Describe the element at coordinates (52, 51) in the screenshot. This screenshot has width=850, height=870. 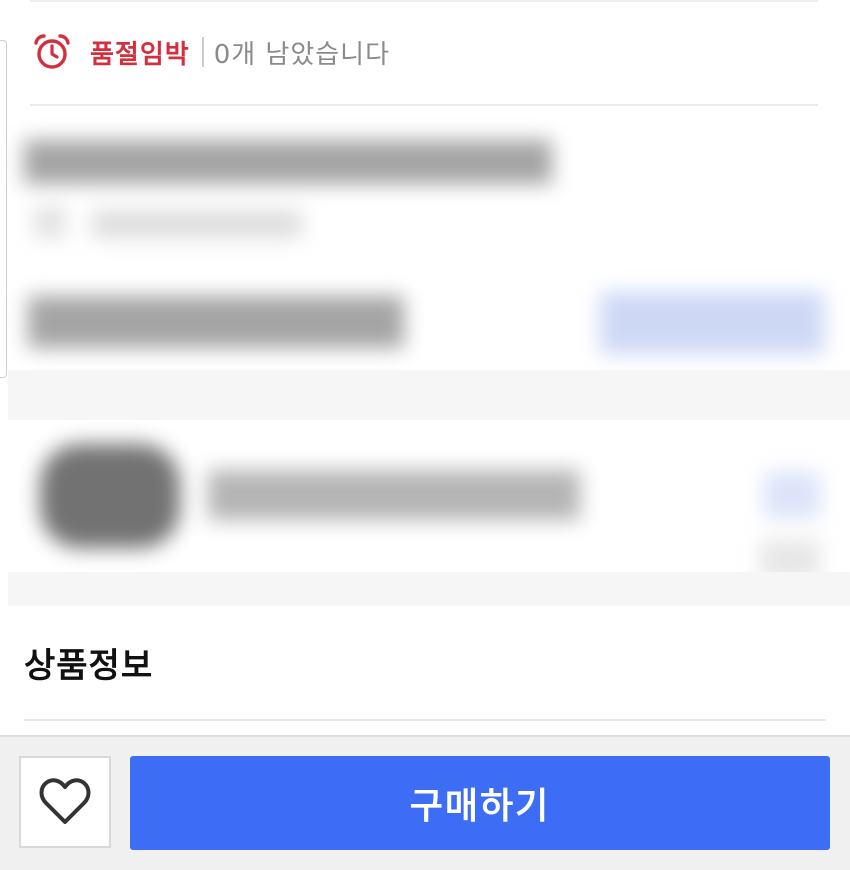
I see `alarm-clock-icon` at that location.